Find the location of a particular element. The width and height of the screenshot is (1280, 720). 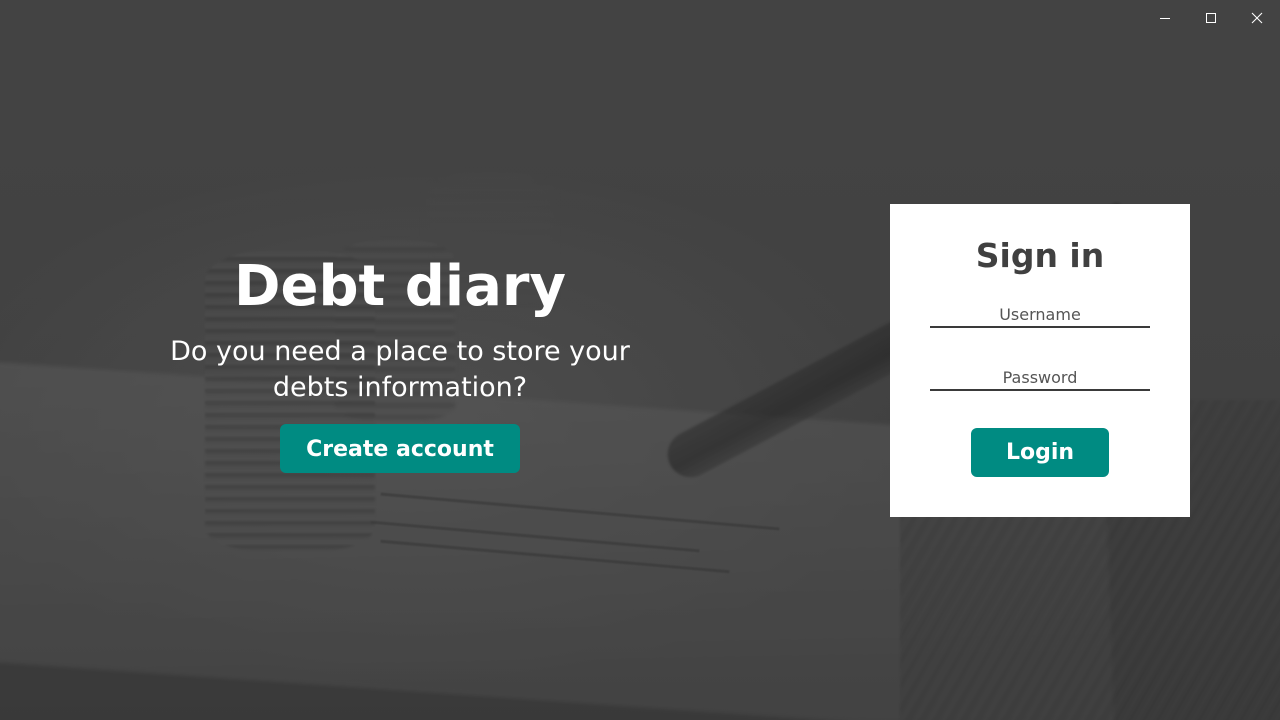

maximize-icon is located at coordinates (1211, 18).